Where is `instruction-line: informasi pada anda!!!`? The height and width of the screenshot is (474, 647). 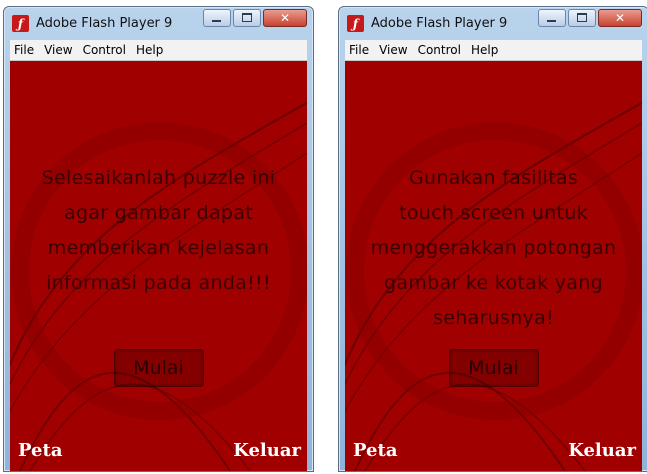
instruction-line: informasi pada anda!!! is located at coordinates (158, 283).